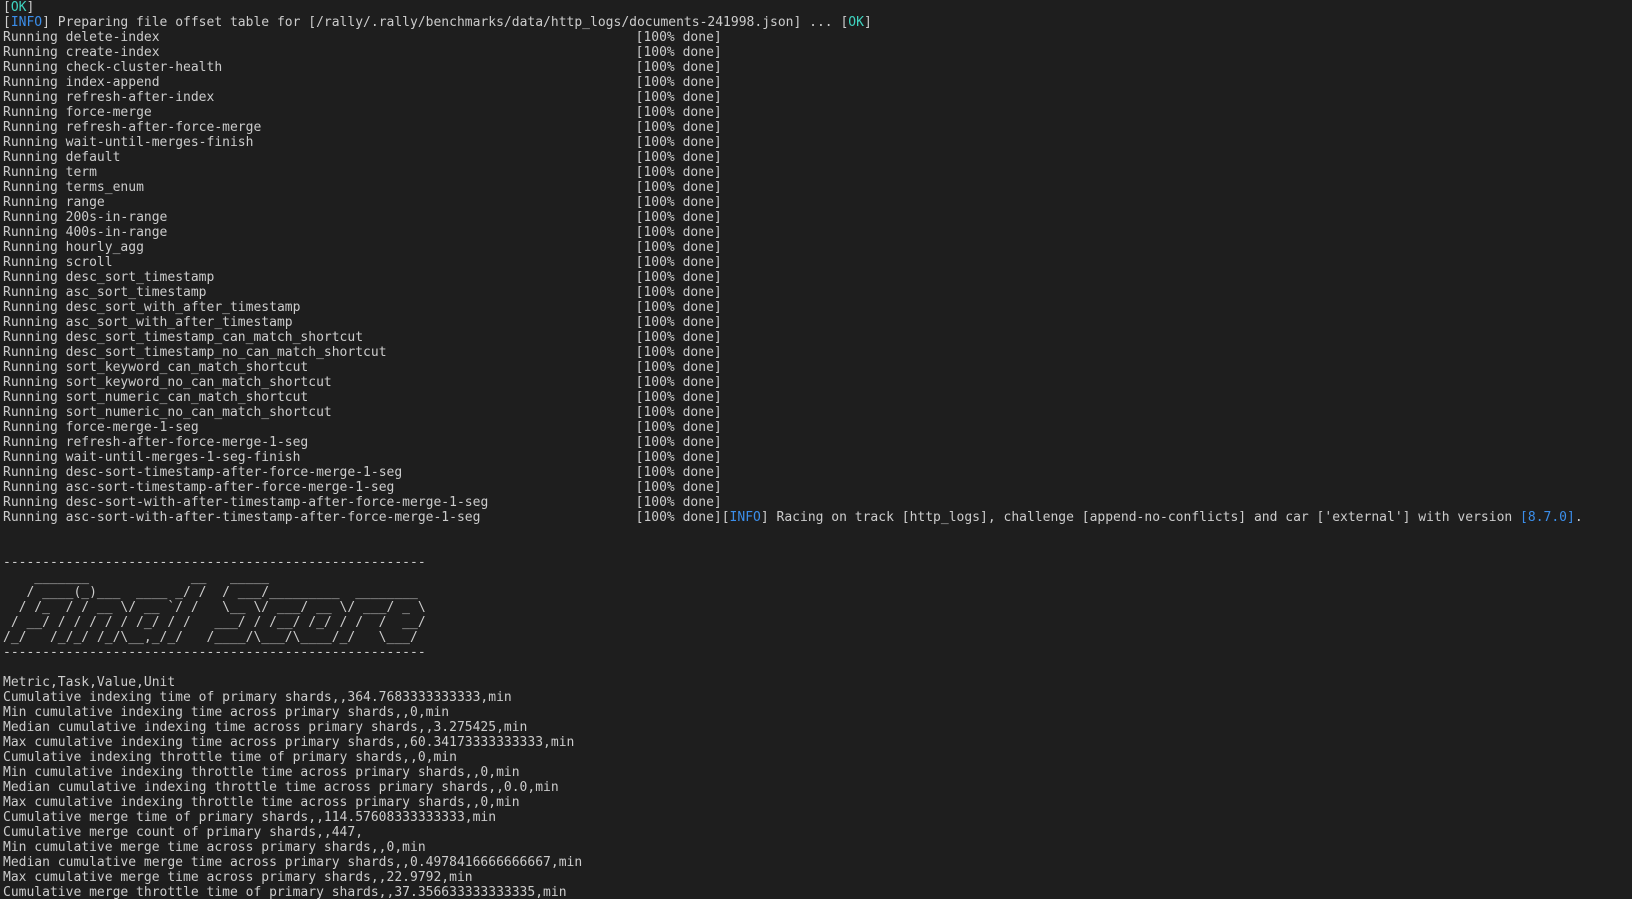 The height and width of the screenshot is (899, 1632). What do you see at coordinates (816, 157) in the screenshot?
I see `run-task-row: Running default [100% done]` at bounding box center [816, 157].